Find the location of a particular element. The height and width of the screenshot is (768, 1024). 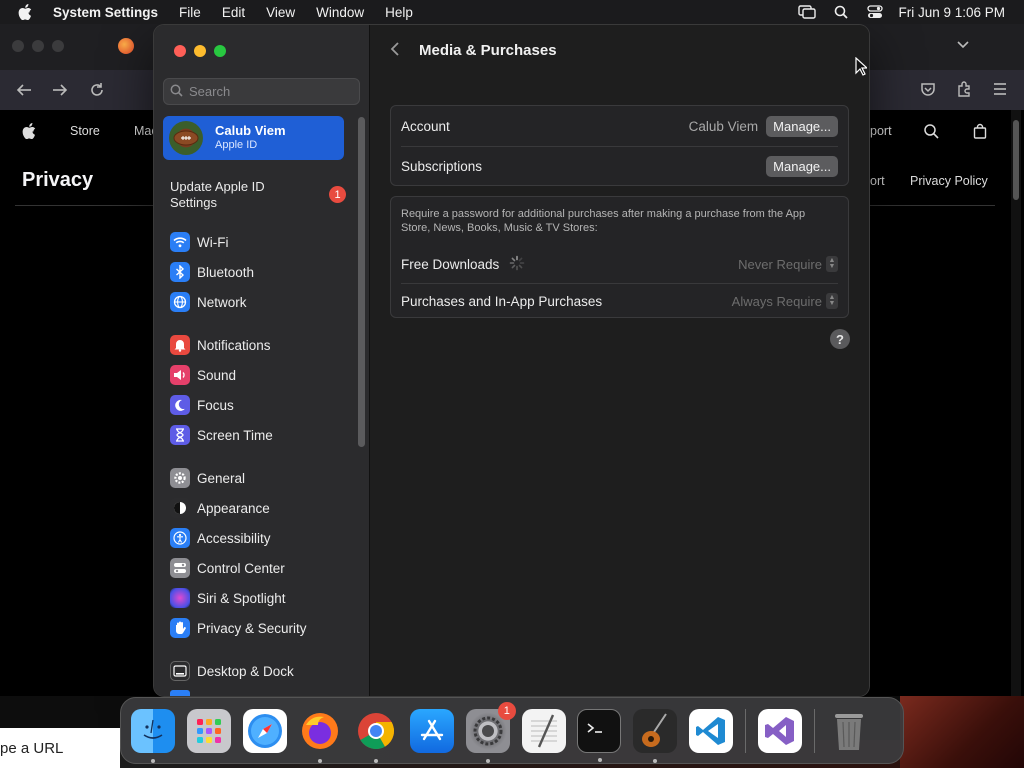

dock-firefox is located at coordinates (320, 736).